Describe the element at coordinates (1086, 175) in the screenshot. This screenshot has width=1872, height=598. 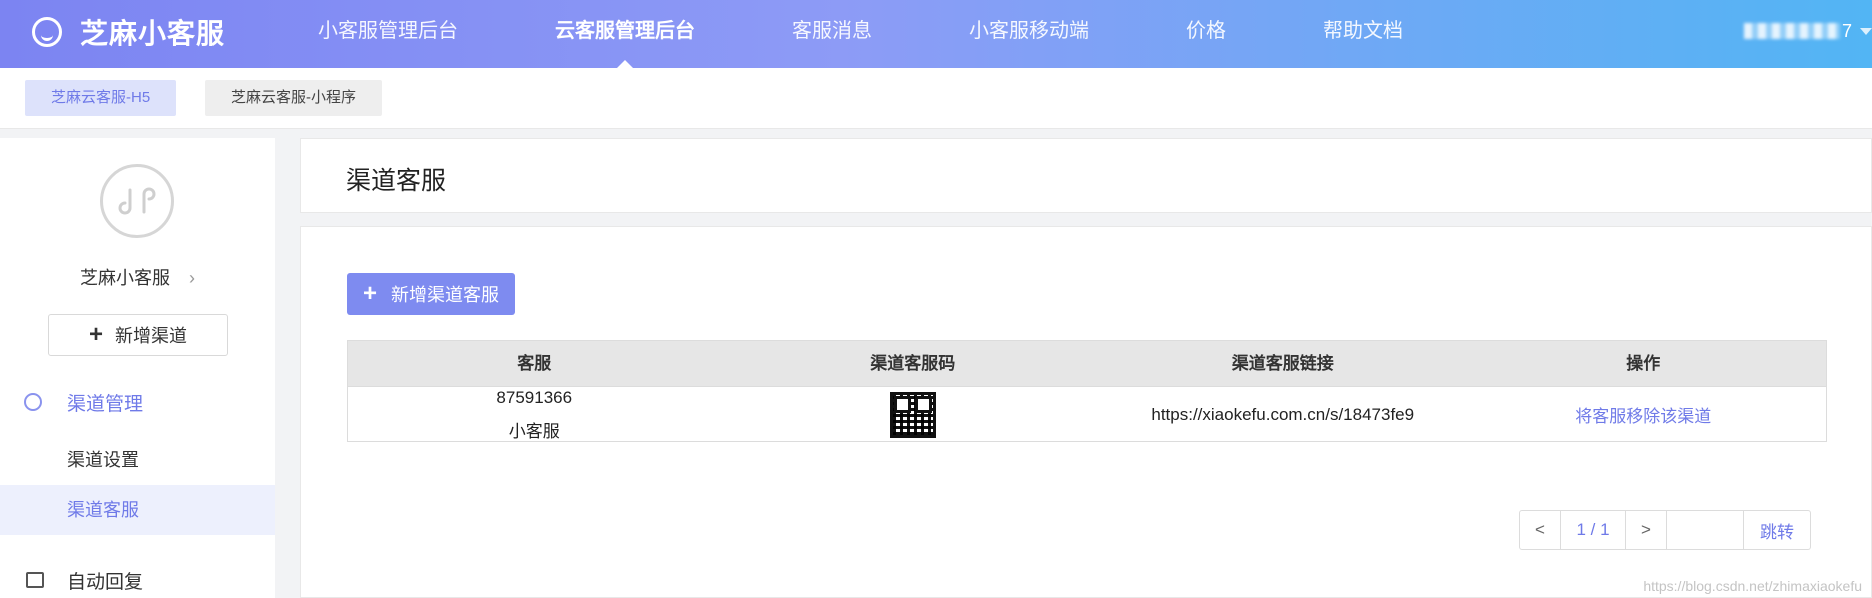
I see `page-header: 渠道客服` at that location.